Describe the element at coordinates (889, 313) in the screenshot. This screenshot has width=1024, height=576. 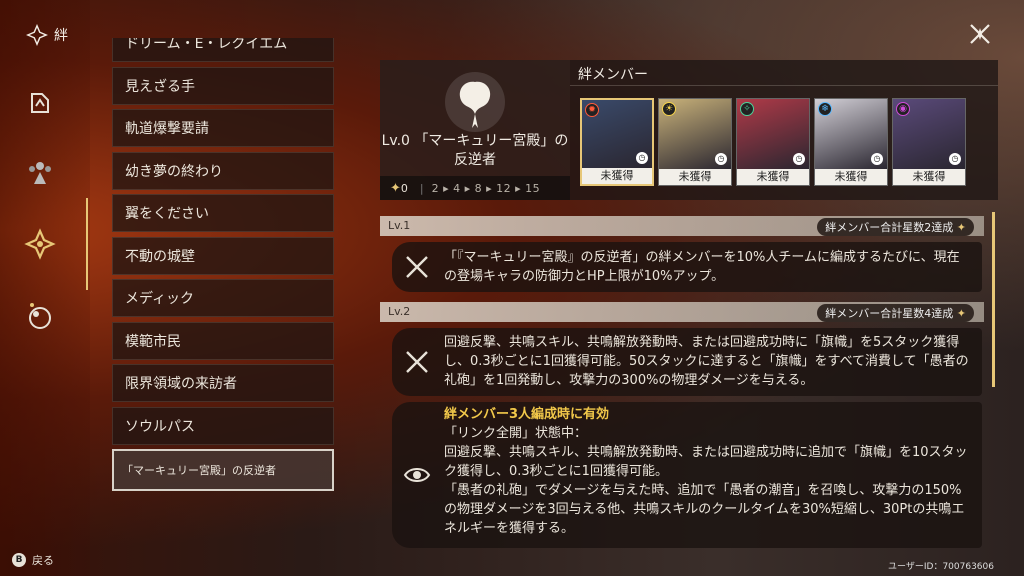
I see `condition-text: 絆メンバー合計星数4達成` at that location.